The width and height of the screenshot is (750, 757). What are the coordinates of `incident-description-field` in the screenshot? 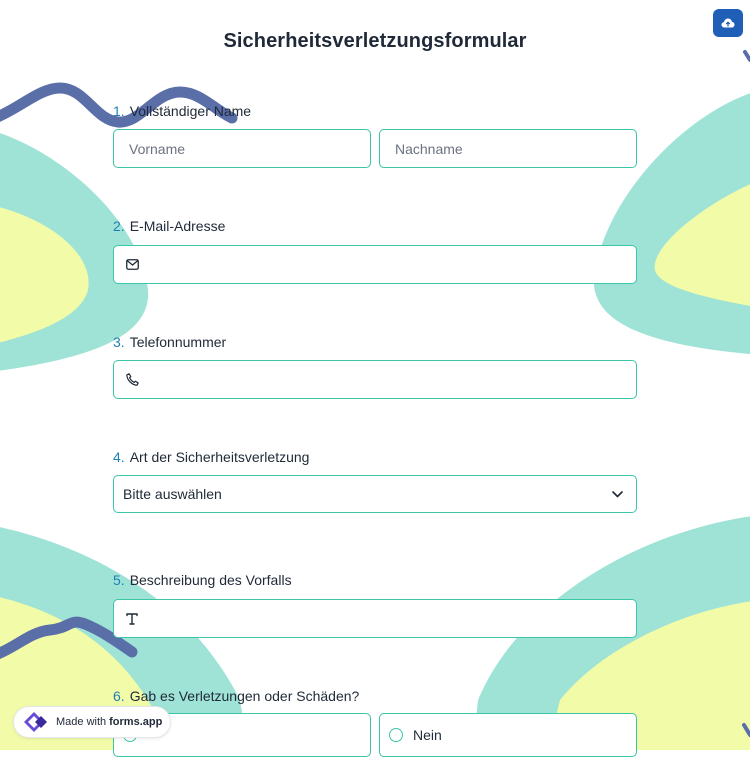 It's located at (375, 618).